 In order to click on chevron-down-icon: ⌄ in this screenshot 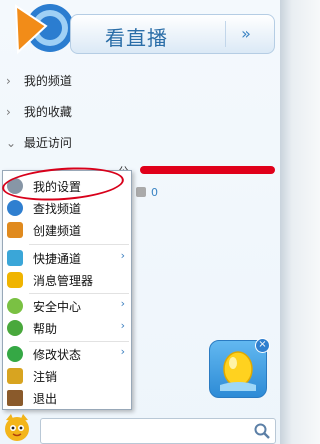, I will do `click(11, 143)`.